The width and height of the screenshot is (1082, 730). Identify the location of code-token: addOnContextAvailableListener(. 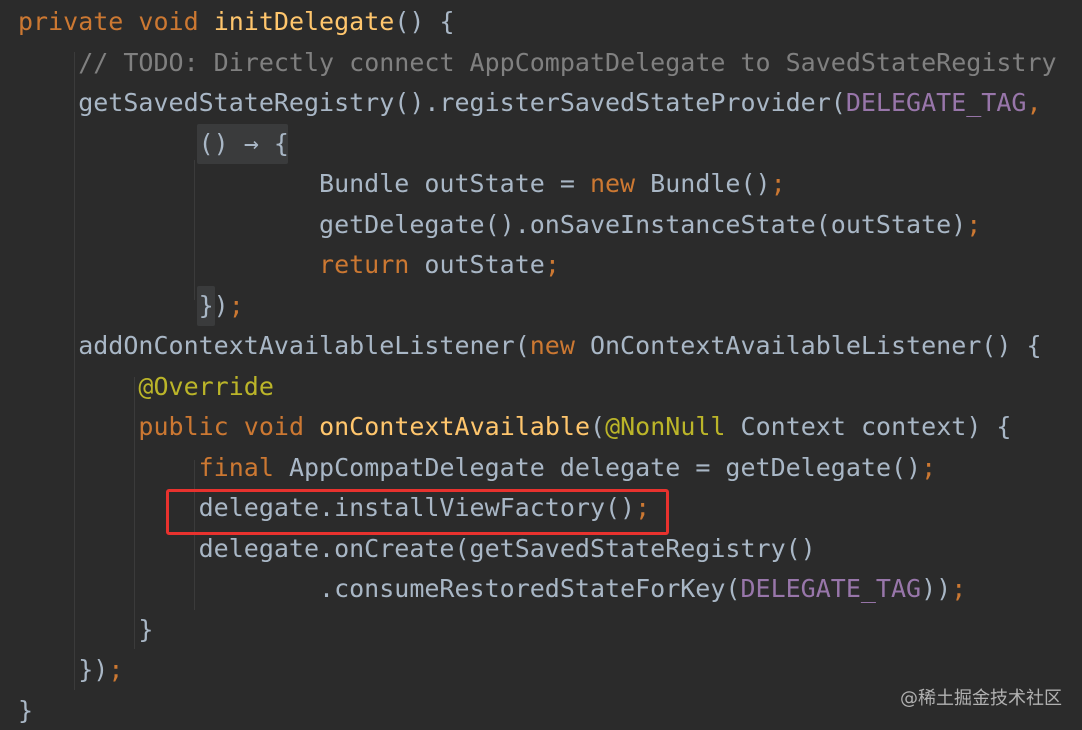
(274, 345).